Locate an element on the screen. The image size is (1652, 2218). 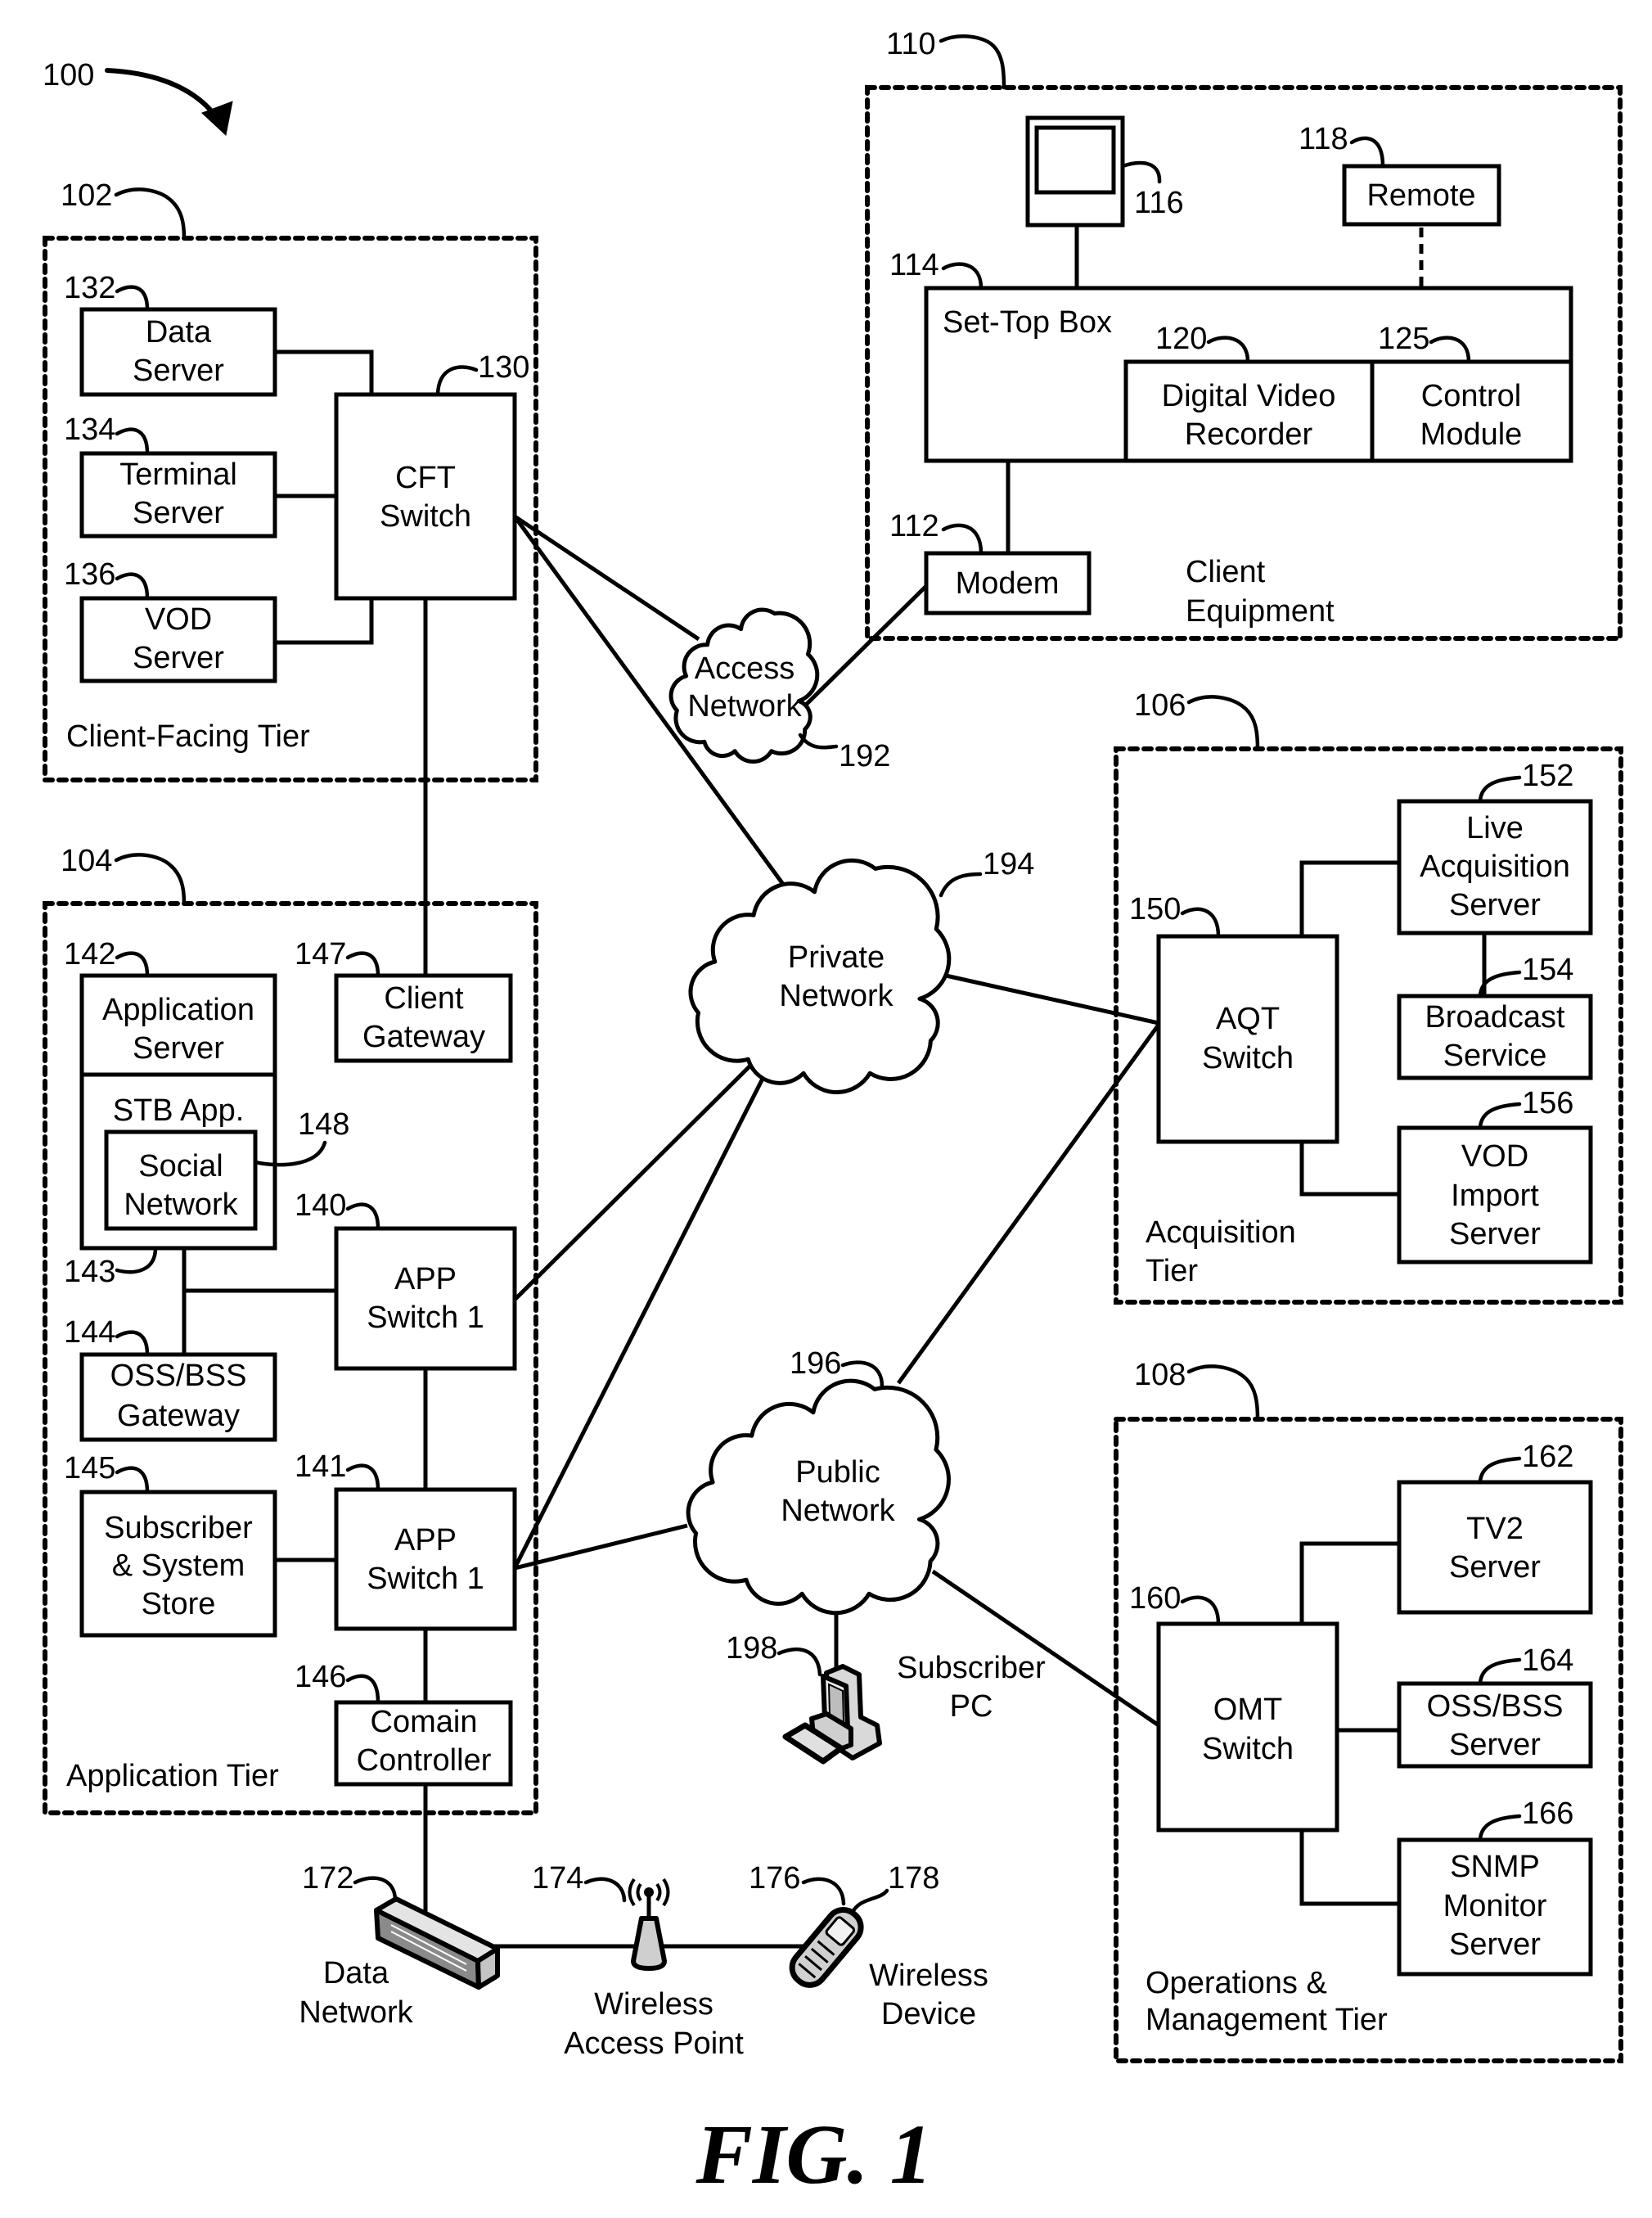
node-label-line-2: Monitor is located at coordinates (1495, 1906).